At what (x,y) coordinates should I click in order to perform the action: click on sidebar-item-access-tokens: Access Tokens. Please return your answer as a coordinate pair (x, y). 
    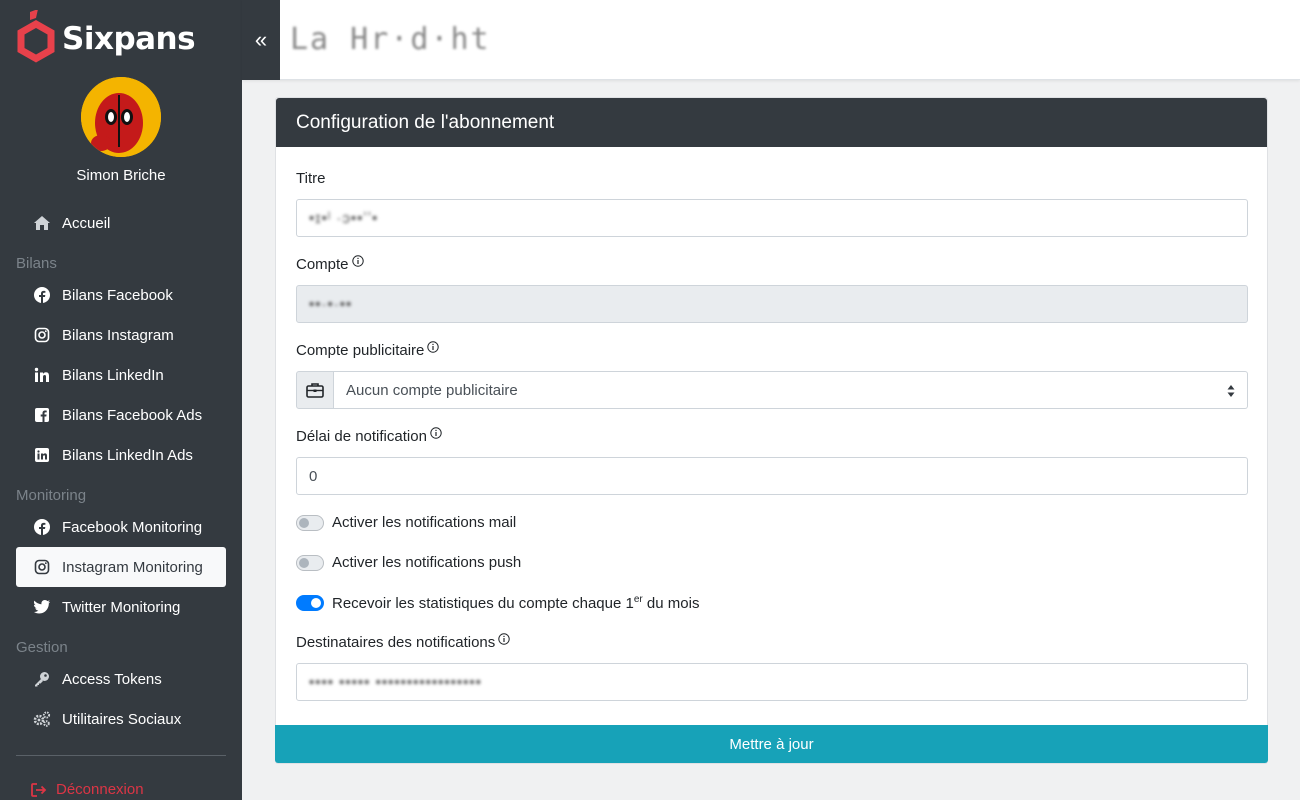
    Looking at the image, I should click on (121, 679).